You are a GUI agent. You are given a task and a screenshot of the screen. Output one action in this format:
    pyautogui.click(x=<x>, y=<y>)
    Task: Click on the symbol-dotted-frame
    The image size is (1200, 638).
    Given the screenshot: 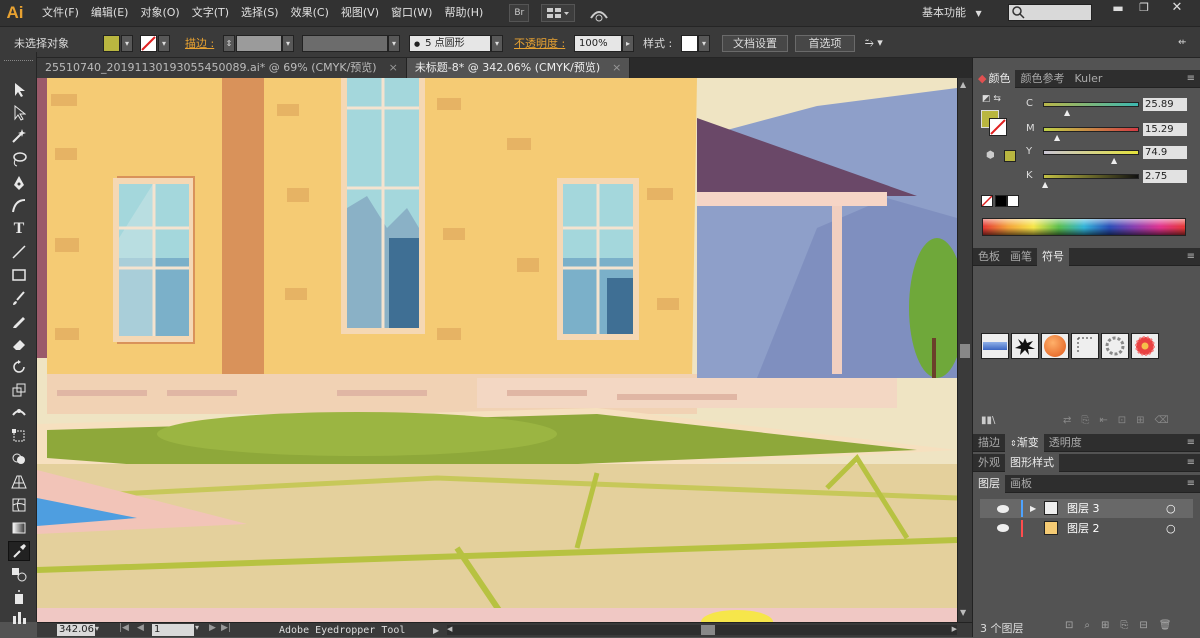 What is the action you would take?
    pyautogui.click(x=1085, y=346)
    